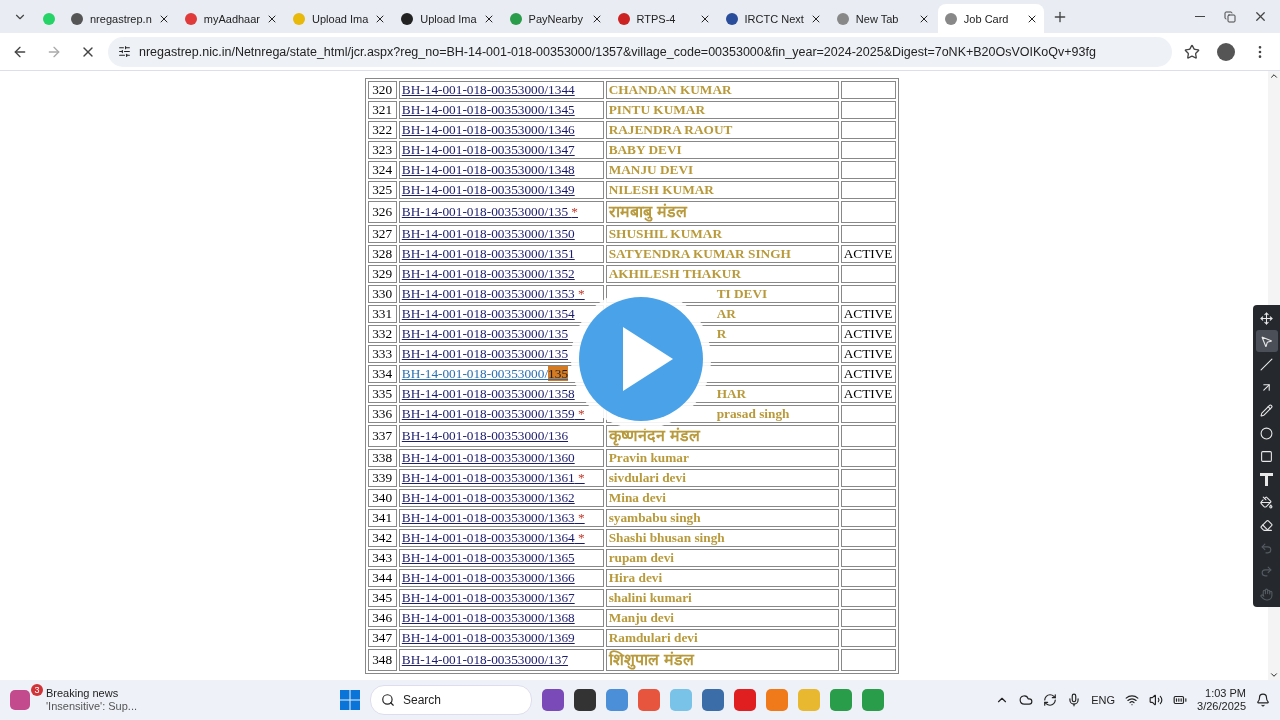 The width and height of the screenshot is (1280, 720). I want to click on registration-link: BH-14-001-018-00353000/1351, so click(488, 253).